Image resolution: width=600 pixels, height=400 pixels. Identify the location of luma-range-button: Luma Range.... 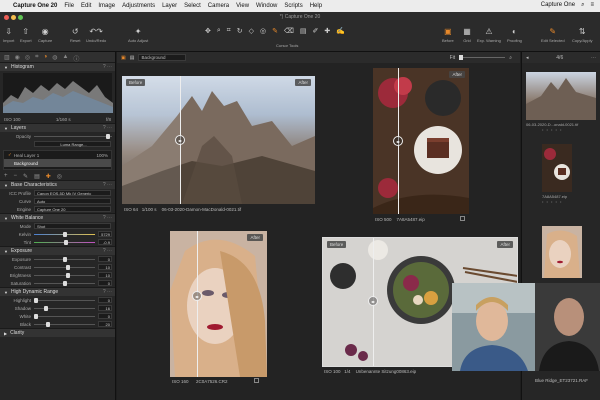
(72, 144).